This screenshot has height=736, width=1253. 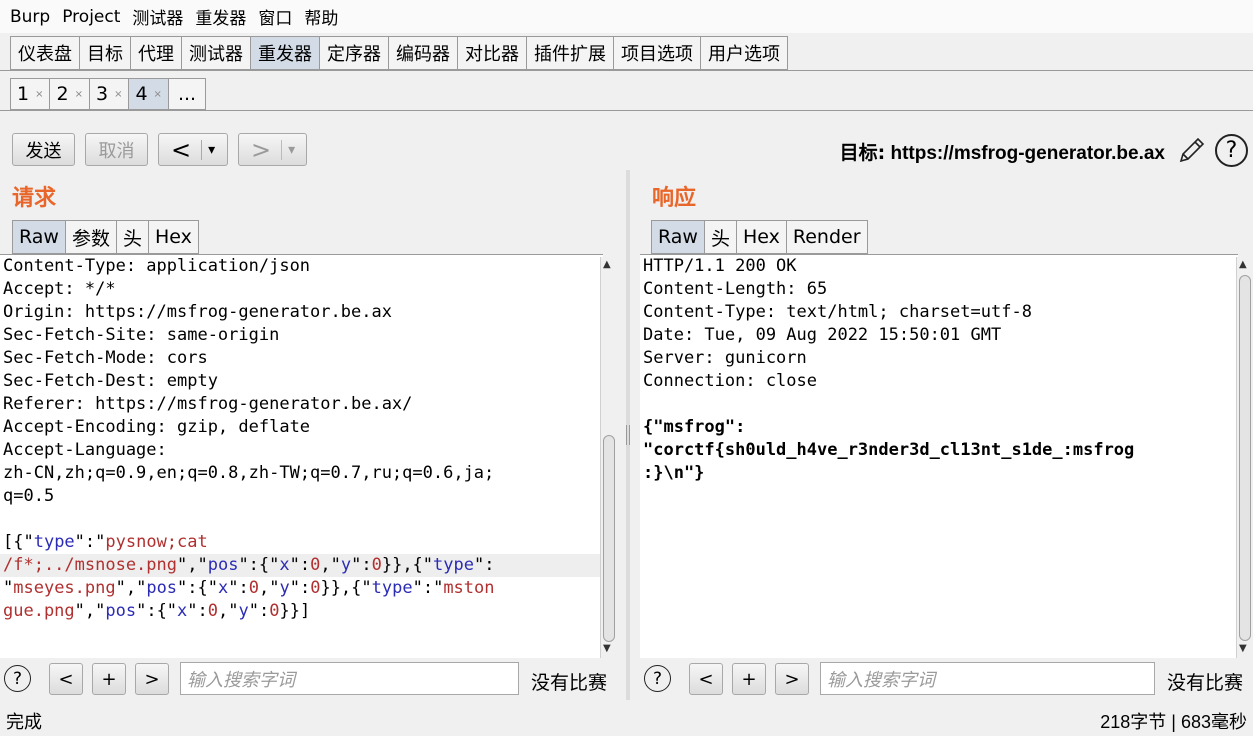 What do you see at coordinates (749, 679) in the screenshot?
I see `response-add-button: +` at bounding box center [749, 679].